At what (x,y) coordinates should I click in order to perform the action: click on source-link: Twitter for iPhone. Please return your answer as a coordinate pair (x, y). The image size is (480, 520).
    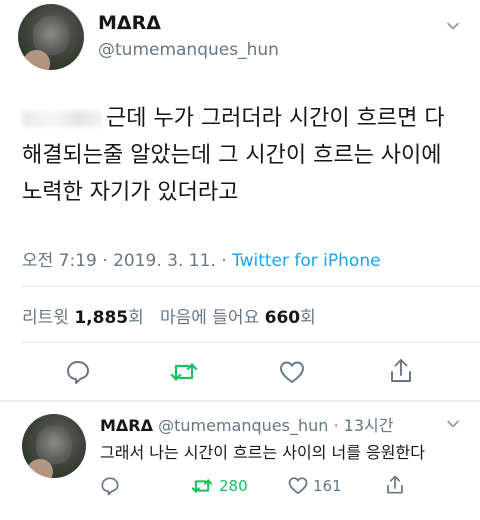
    Looking at the image, I should click on (306, 261).